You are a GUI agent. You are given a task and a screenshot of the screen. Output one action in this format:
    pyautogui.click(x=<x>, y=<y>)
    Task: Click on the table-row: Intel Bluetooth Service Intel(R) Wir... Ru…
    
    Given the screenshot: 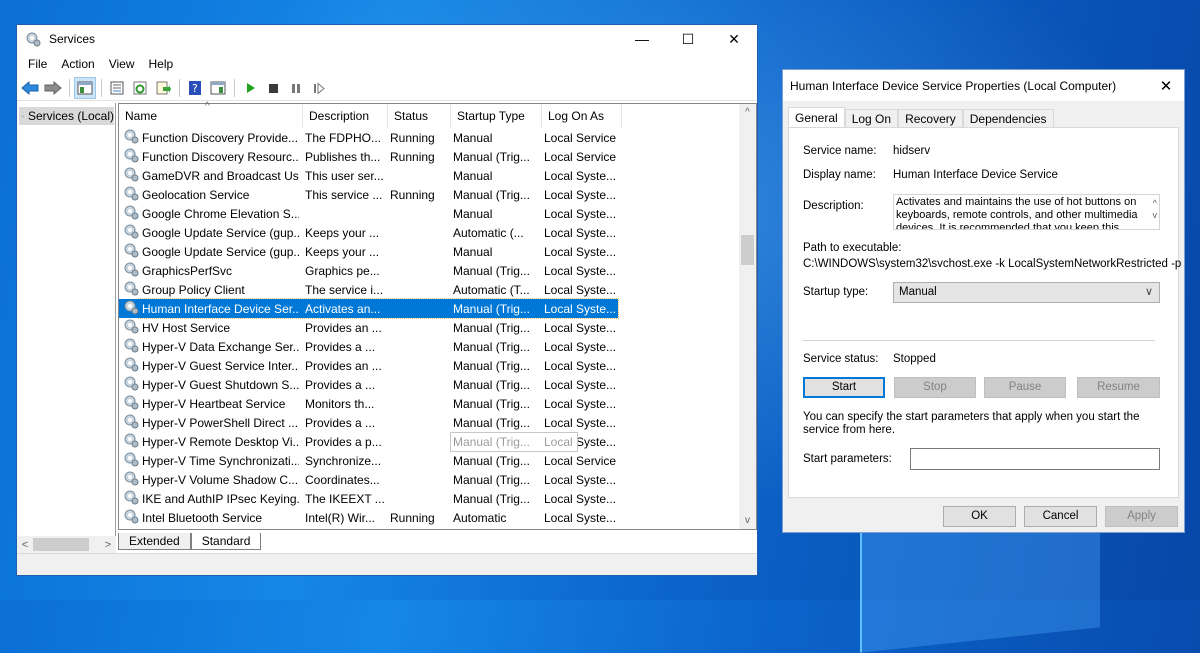 What is the action you would take?
    pyautogui.click(x=437, y=517)
    